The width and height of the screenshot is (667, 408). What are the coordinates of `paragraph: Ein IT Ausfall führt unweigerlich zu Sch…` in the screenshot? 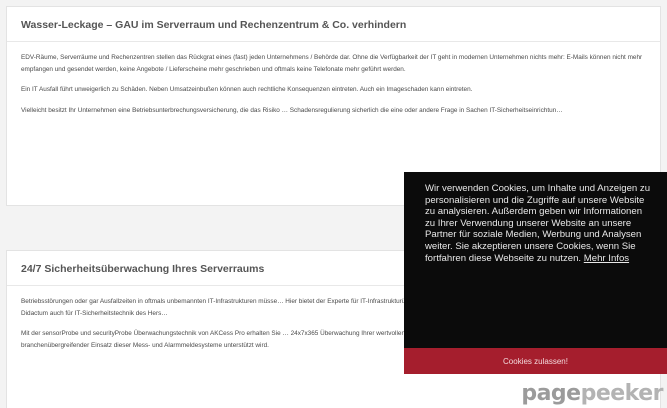 It's located at (247, 89).